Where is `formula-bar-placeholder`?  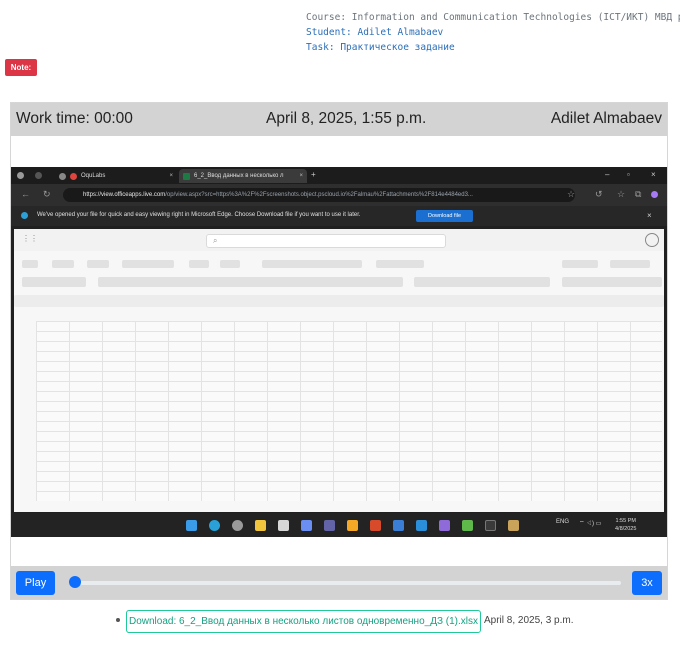 formula-bar-placeholder is located at coordinates (339, 301).